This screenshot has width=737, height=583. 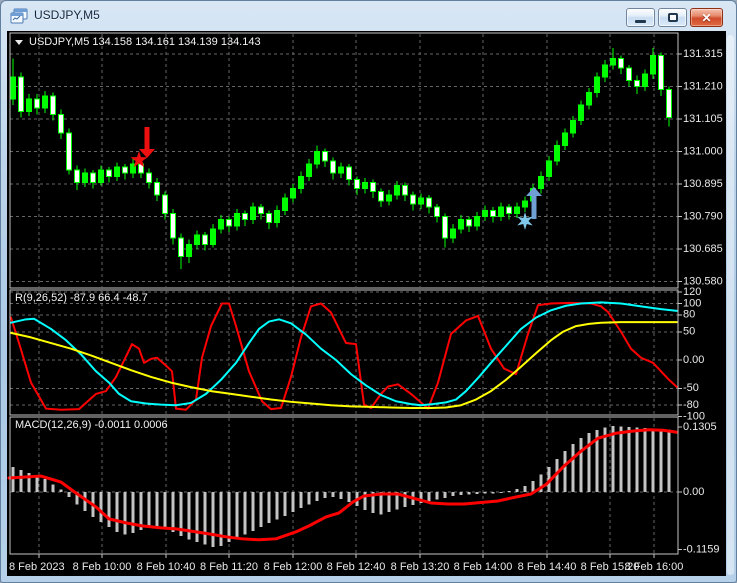 I want to click on restore-button, so click(x=672, y=17).